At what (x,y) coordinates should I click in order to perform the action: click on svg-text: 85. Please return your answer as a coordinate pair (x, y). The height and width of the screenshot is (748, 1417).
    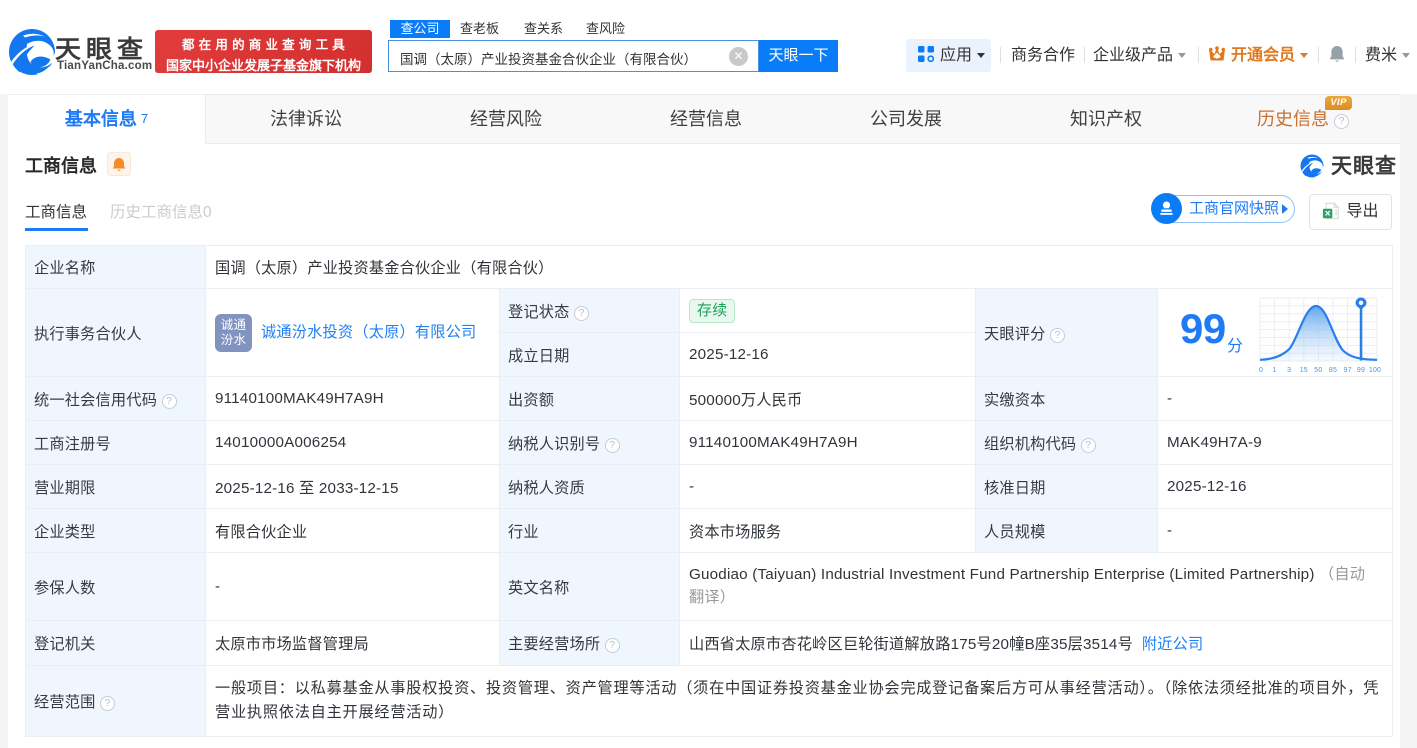
    Looking at the image, I should click on (1333, 370).